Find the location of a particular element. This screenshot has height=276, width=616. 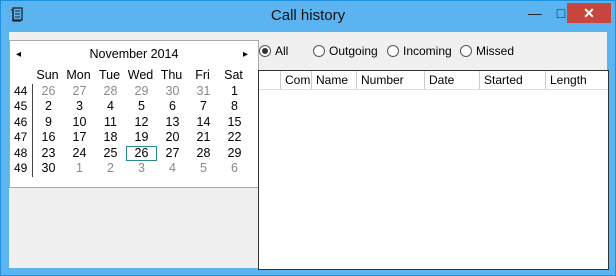

calendar-day: 15 is located at coordinates (234, 123).